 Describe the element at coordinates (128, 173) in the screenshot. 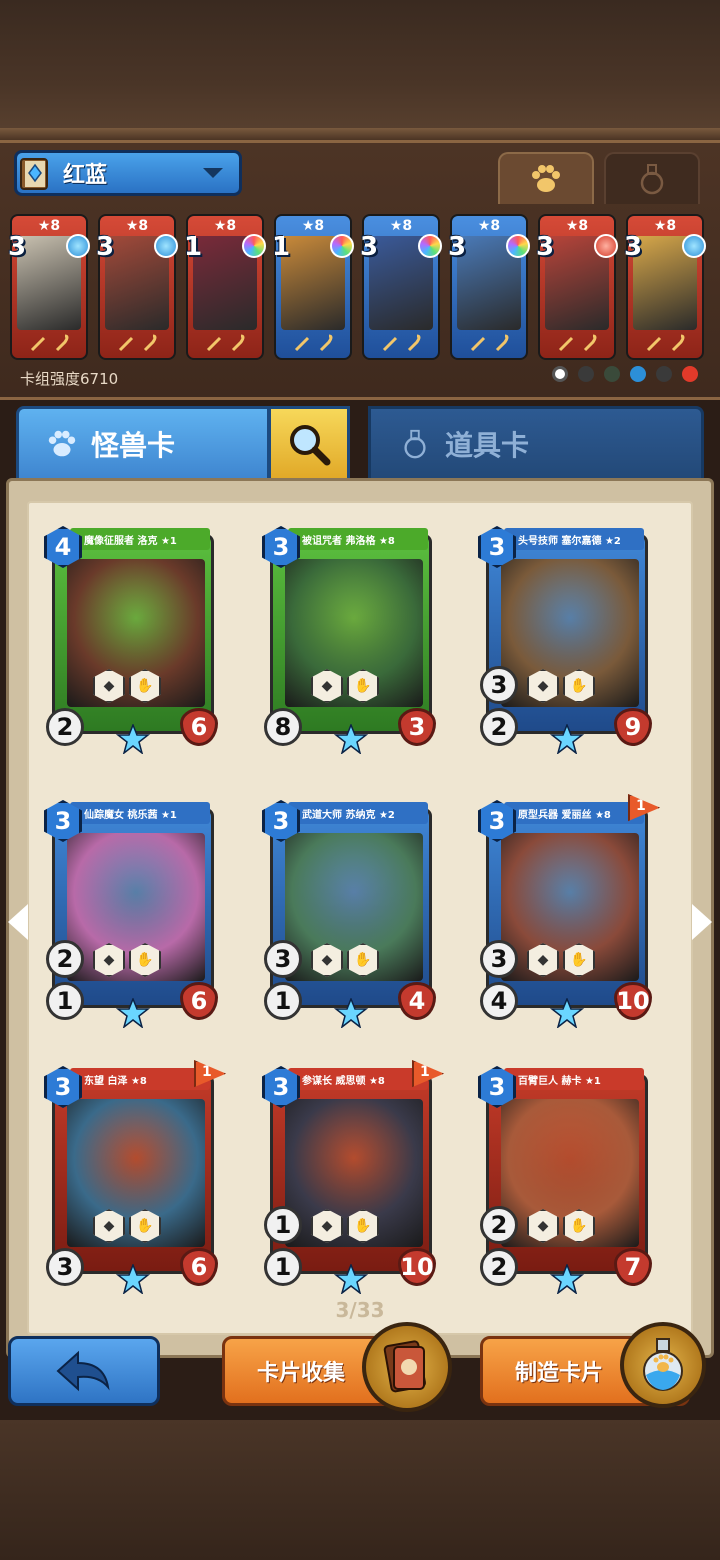

I see `deck-selector: 红蓝` at that location.